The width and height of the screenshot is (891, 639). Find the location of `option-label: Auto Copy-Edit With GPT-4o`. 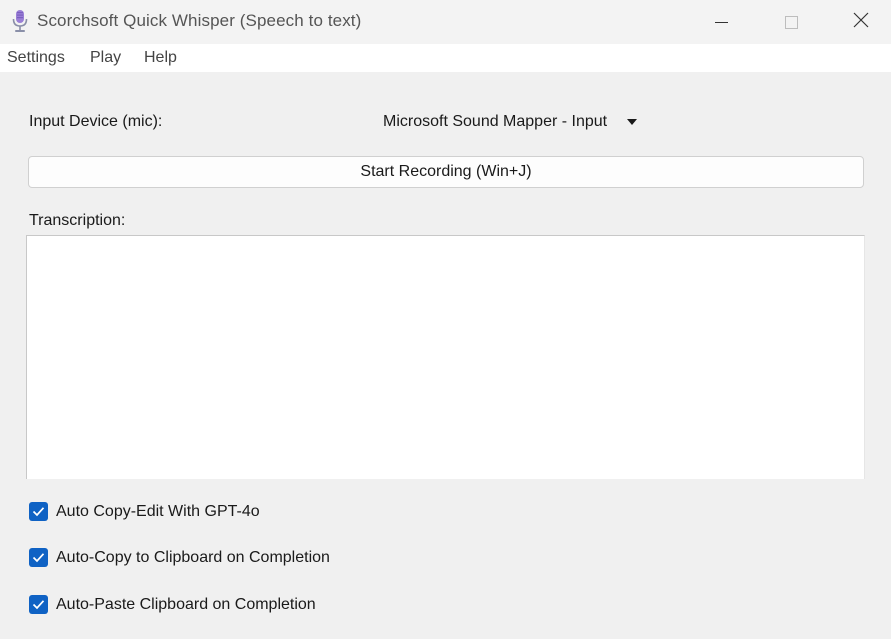

option-label: Auto Copy-Edit With GPT-4o is located at coordinates (158, 511).